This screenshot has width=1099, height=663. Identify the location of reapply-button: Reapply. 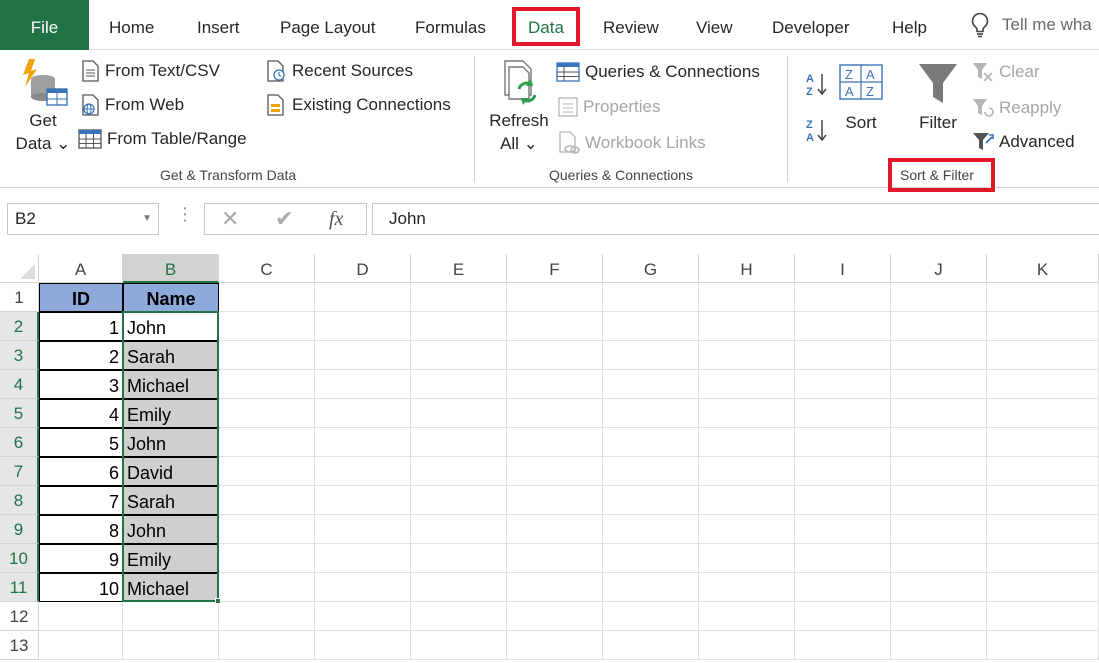
(1016, 108).